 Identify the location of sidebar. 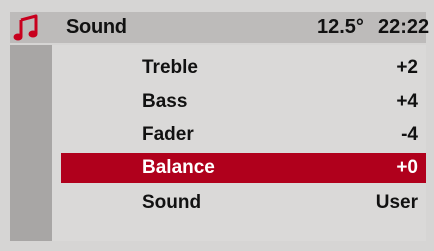
(31, 143).